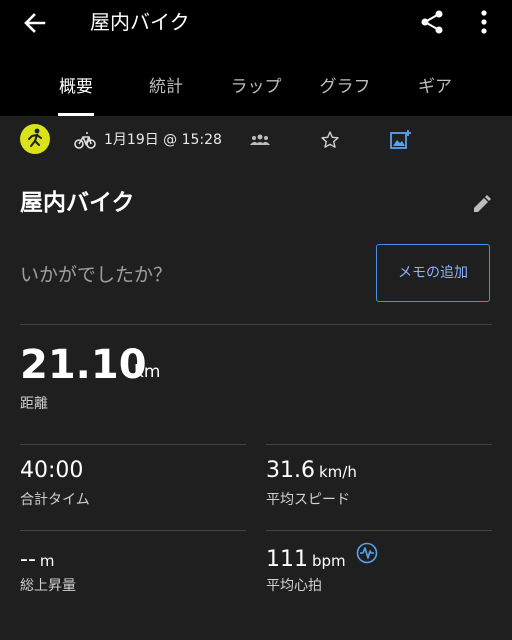 The image size is (512, 640). What do you see at coordinates (345, 92) in the screenshot?
I see `tab-graphs: グラフ` at bounding box center [345, 92].